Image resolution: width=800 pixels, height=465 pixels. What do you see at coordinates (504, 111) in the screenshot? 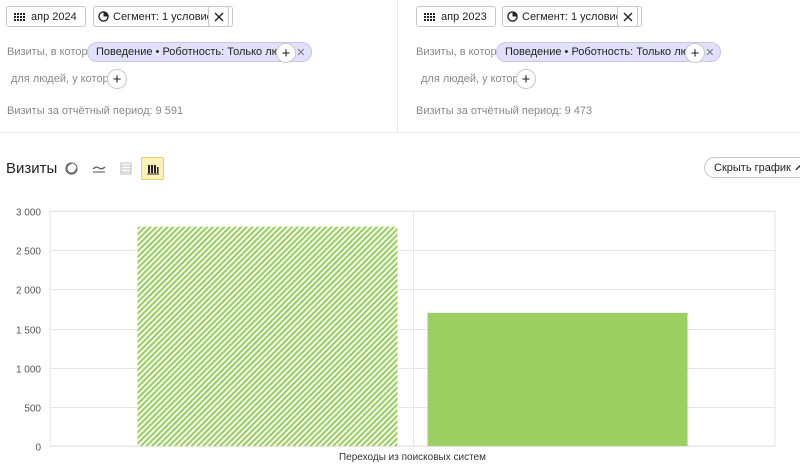
I see `period-visits: Визиты за отчётный период: 9 473` at bounding box center [504, 111].